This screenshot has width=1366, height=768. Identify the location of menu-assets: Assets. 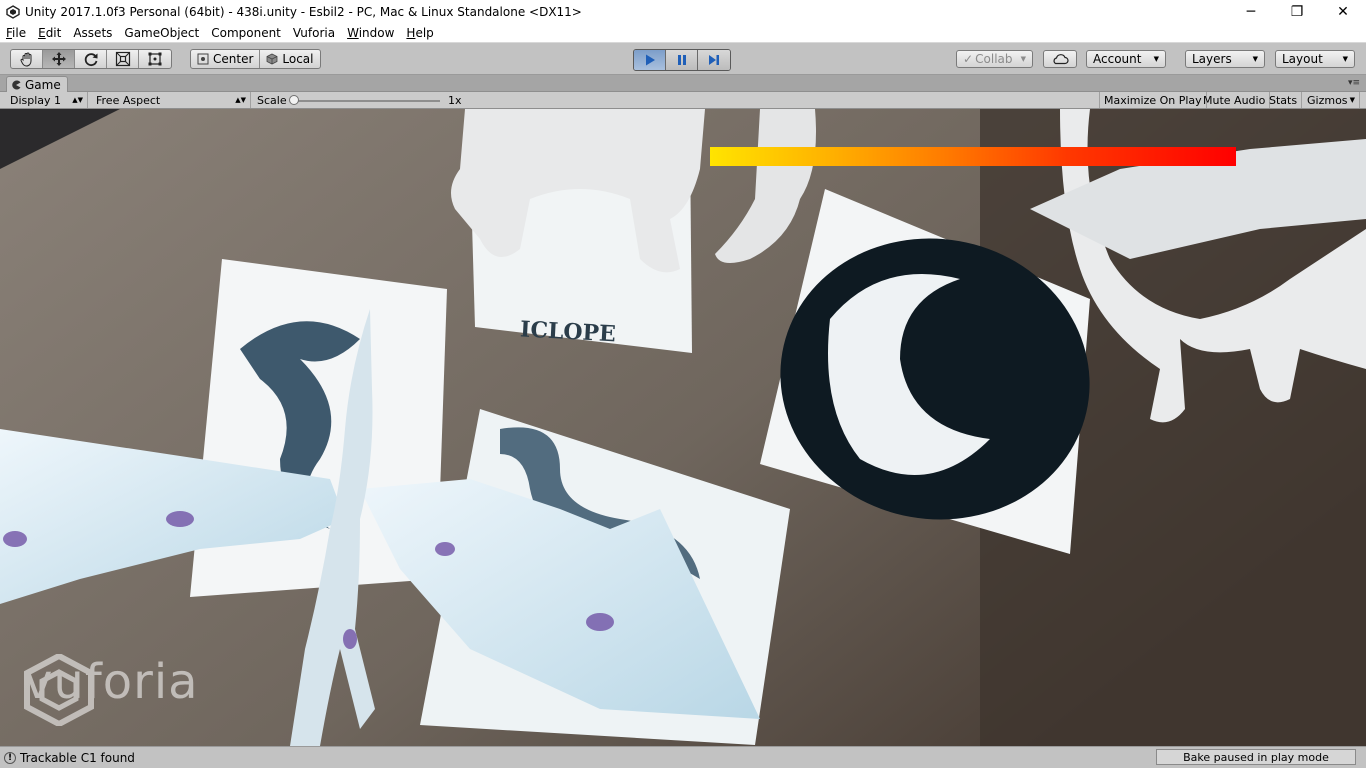
(92, 33).